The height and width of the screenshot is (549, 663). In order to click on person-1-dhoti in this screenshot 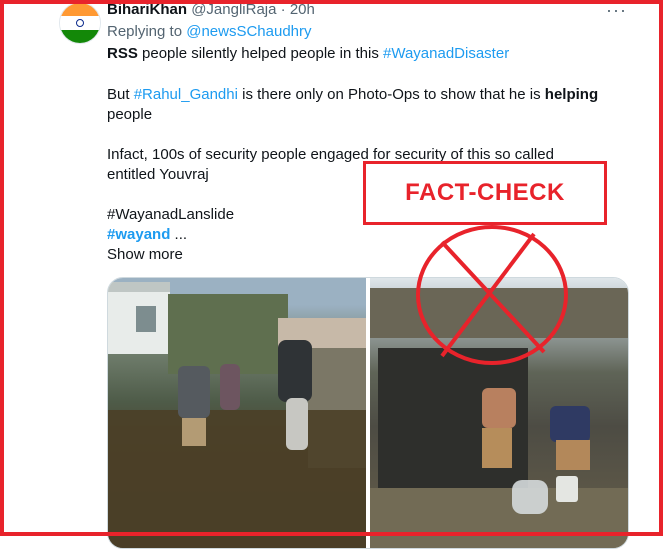, I will do `click(194, 432)`.